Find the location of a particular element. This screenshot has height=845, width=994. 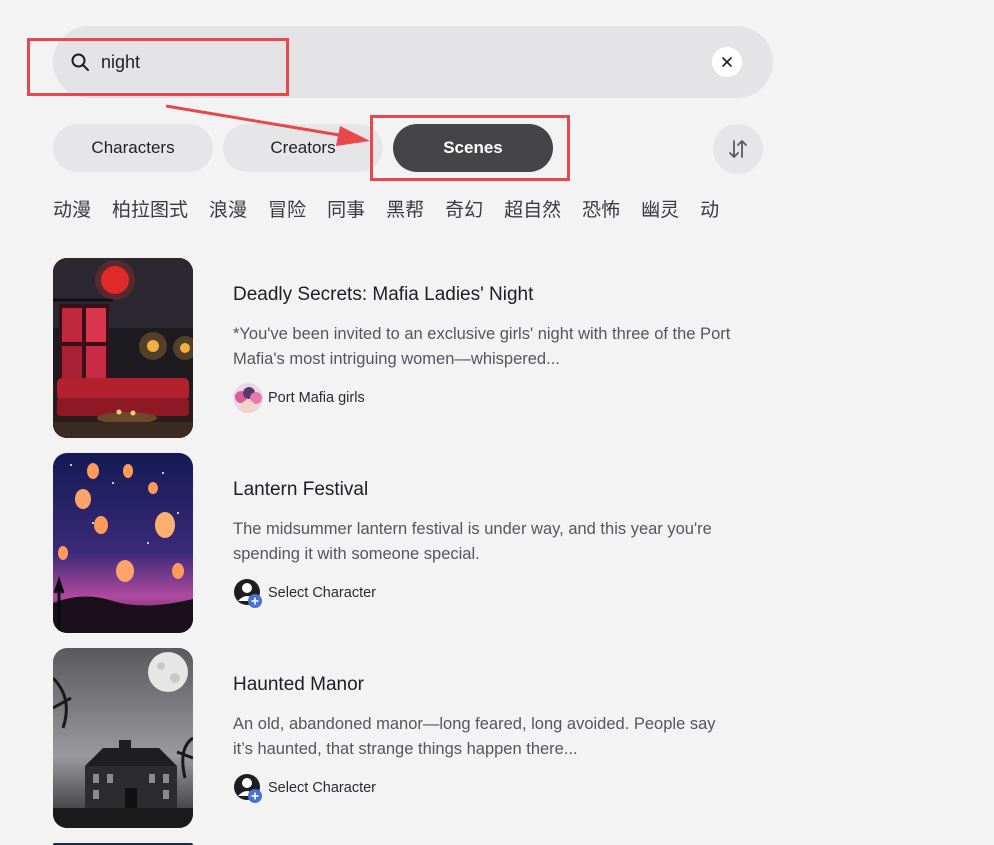

annotation-box-scenes is located at coordinates (470, 148).